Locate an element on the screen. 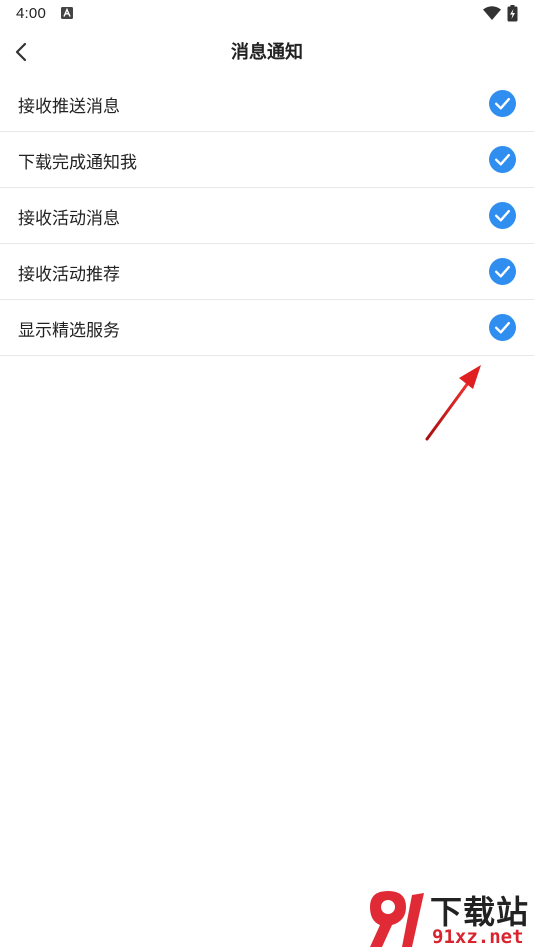  watermark-domain: 91xz.net is located at coordinates (478, 937).